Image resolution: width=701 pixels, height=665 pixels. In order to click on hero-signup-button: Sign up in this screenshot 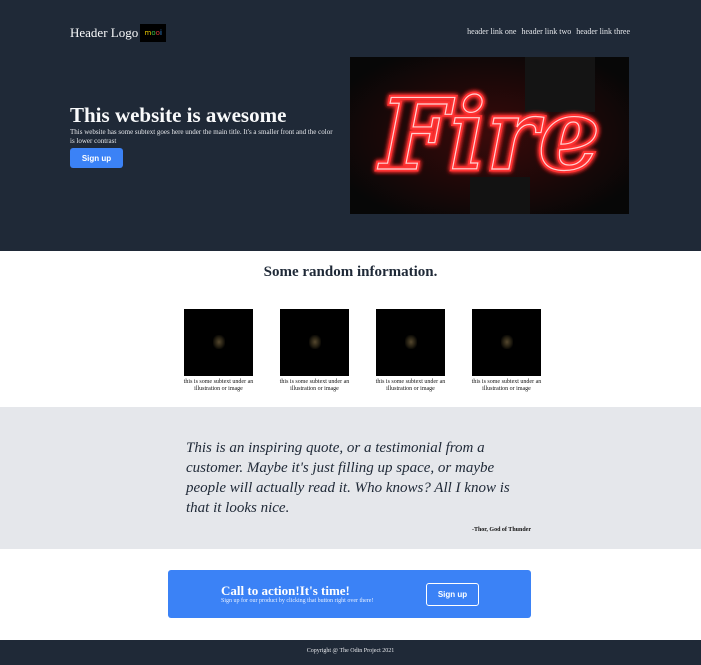, I will do `click(96, 158)`.